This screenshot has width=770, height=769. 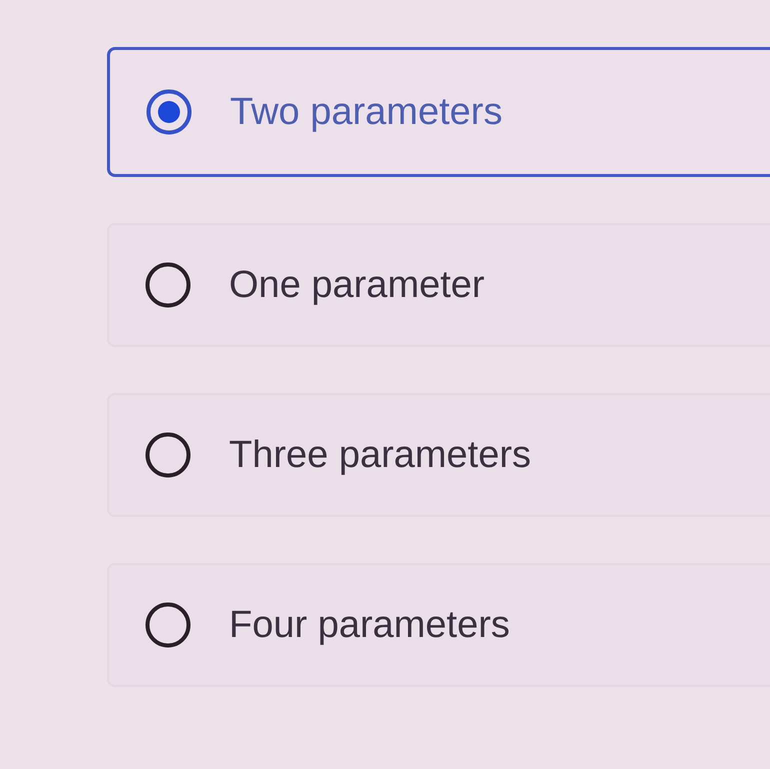 I want to click on answer-option: Two parameters, so click(x=438, y=112).